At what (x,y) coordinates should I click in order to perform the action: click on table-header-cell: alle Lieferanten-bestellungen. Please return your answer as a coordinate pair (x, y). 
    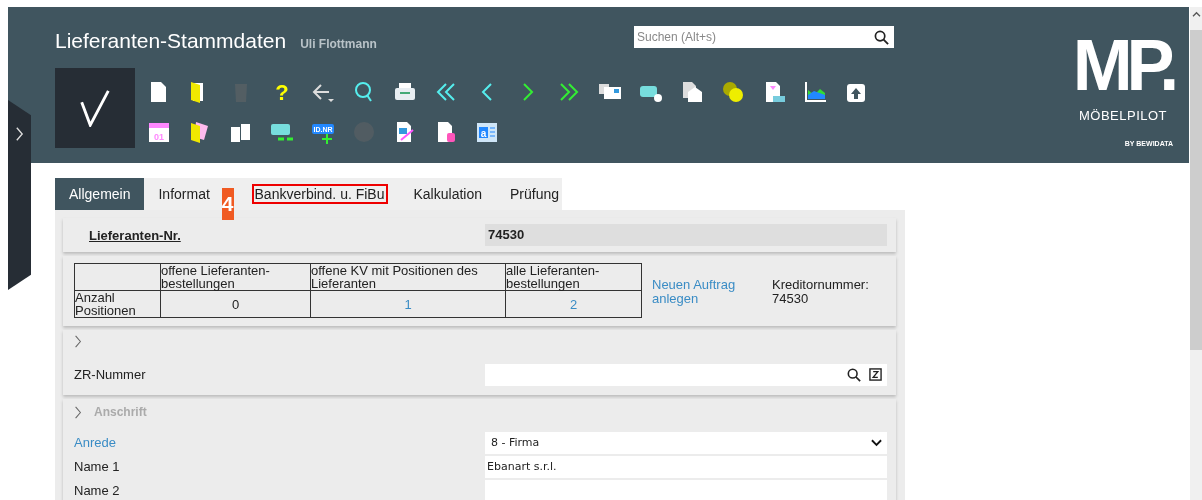
    Looking at the image, I should click on (573, 277).